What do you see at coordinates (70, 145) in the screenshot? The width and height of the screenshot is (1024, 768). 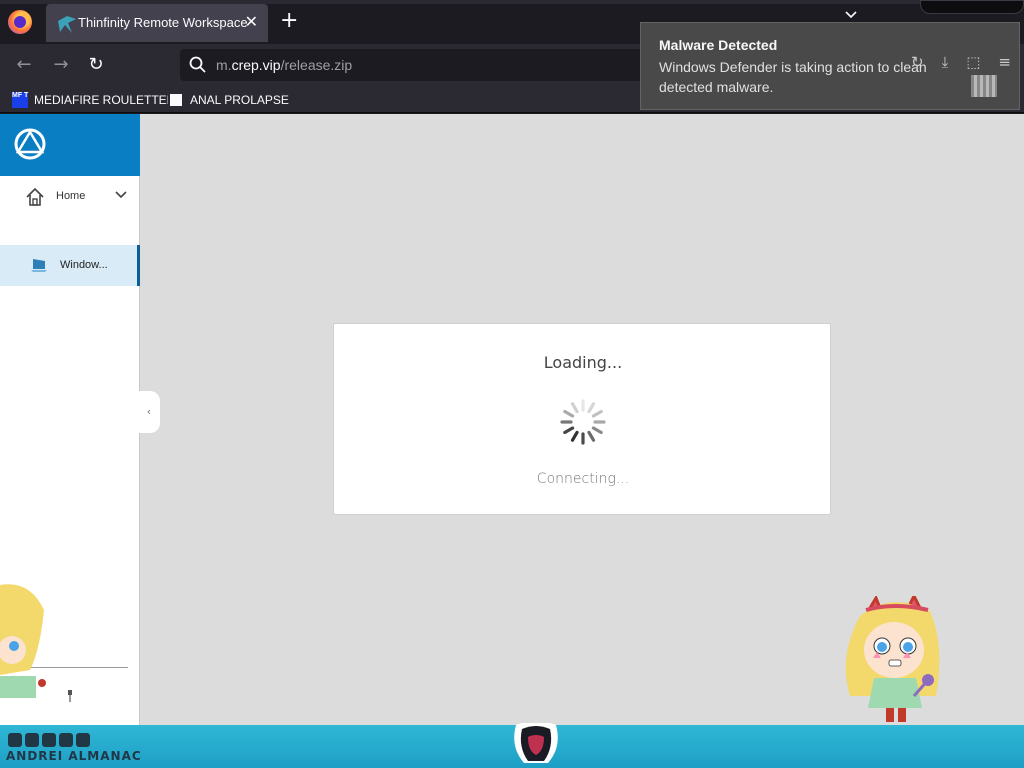 I see `logo-bar` at bounding box center [70, 145].